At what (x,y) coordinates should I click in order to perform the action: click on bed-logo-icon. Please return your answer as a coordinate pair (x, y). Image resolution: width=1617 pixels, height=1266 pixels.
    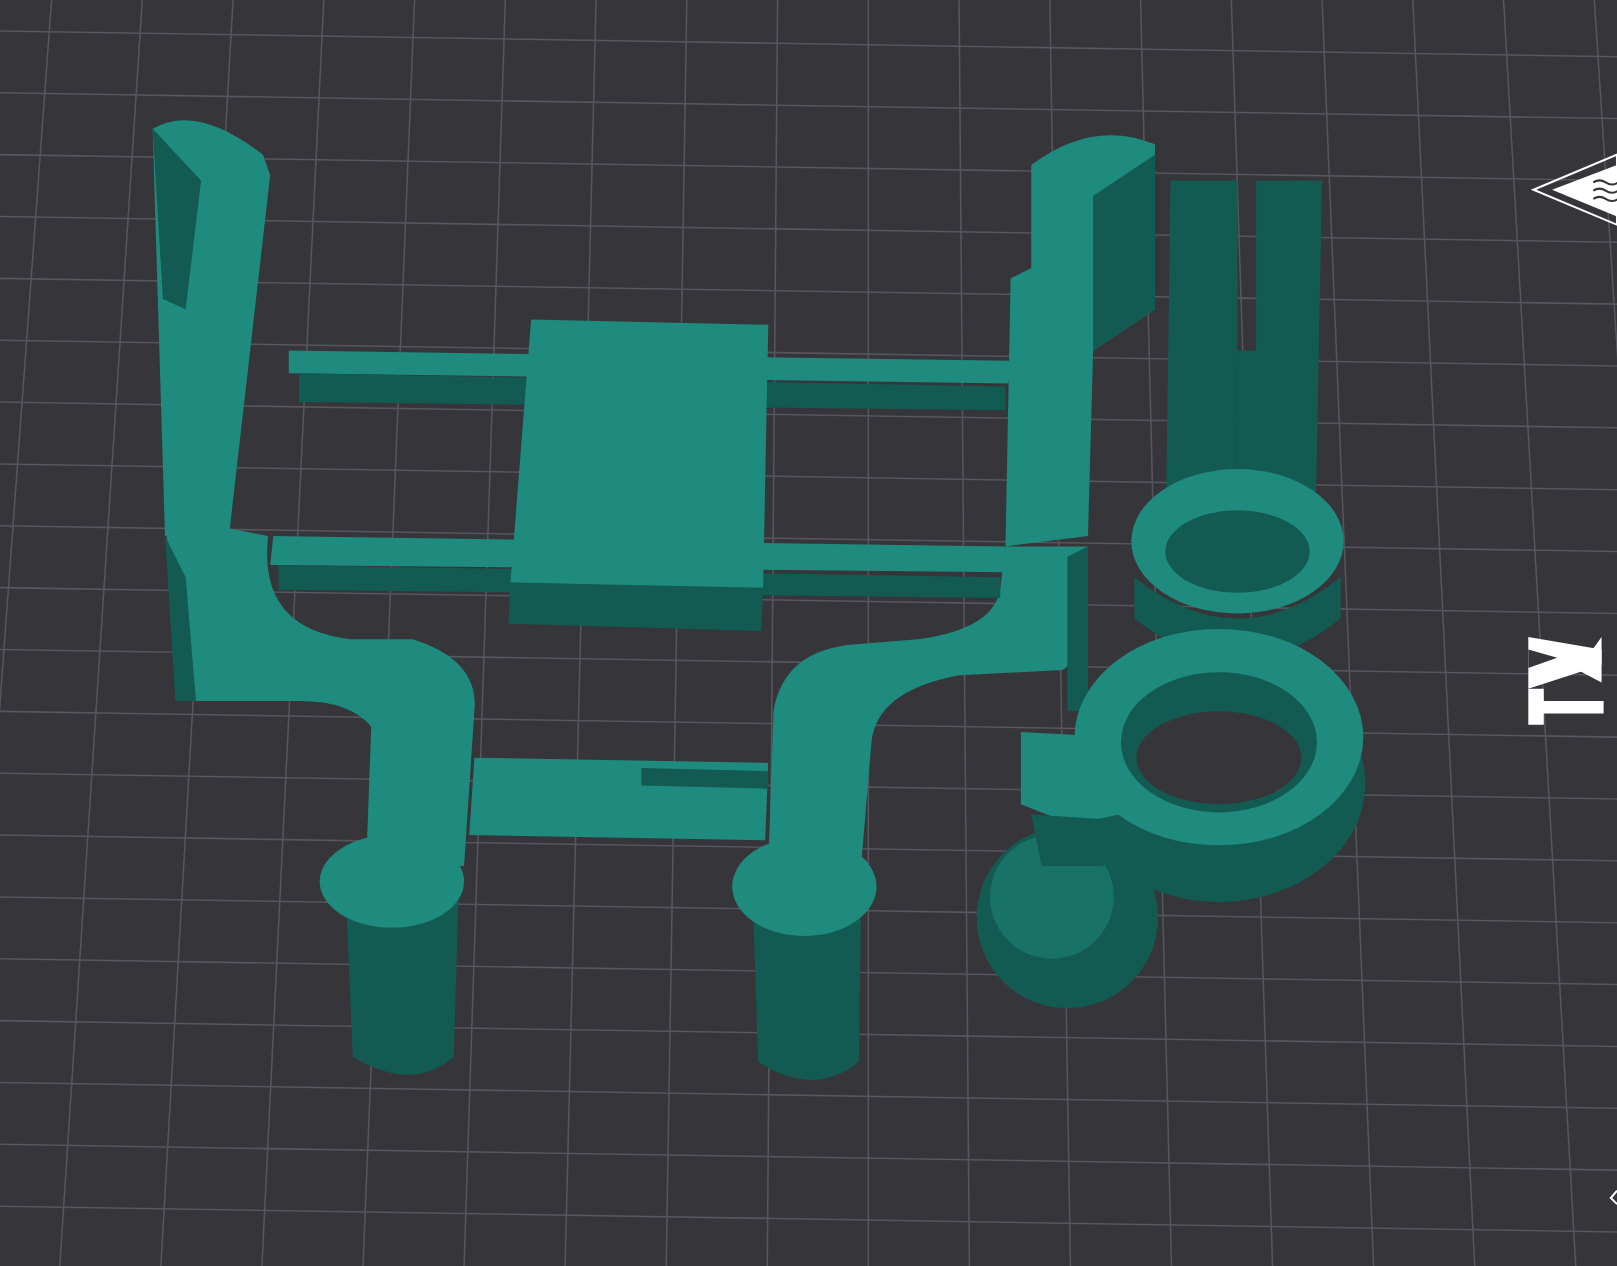
    Looking at the image, I should click on (1566, 681).